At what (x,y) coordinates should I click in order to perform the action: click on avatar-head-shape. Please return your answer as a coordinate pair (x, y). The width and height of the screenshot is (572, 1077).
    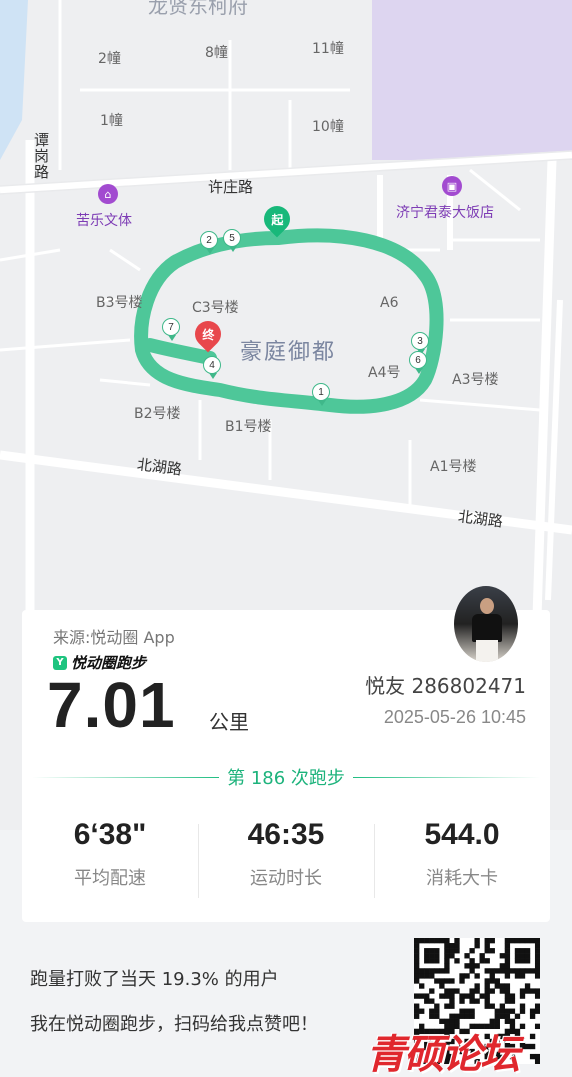
    Looking at the image, I should click on (487, 606).